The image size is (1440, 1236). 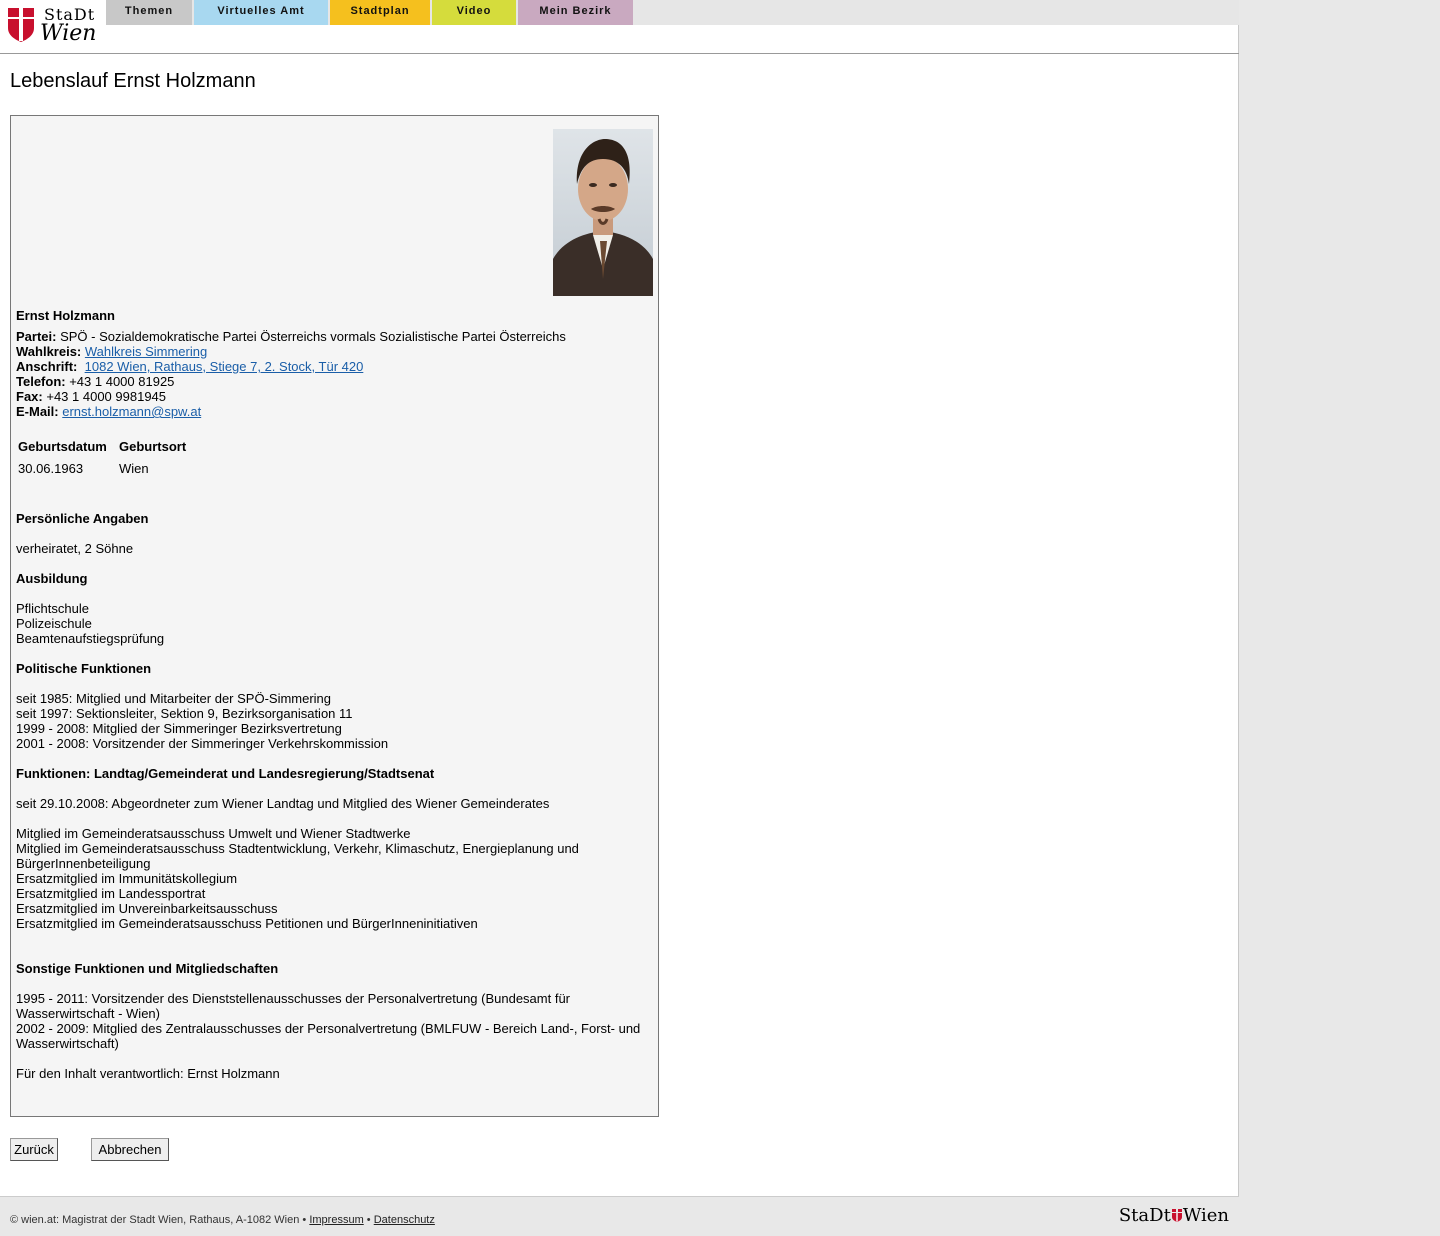 I want to click on footer-logo: StaDt Wien, so click(x=1174, y=1215).